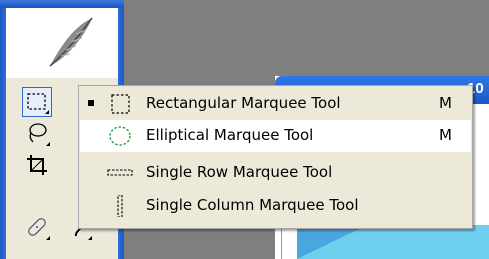 The height and width of the screenshot is (259, 489). Describe the element at coordinates (37, 227) in the screenshot. I see `healing-brush-tool-button` at that location.